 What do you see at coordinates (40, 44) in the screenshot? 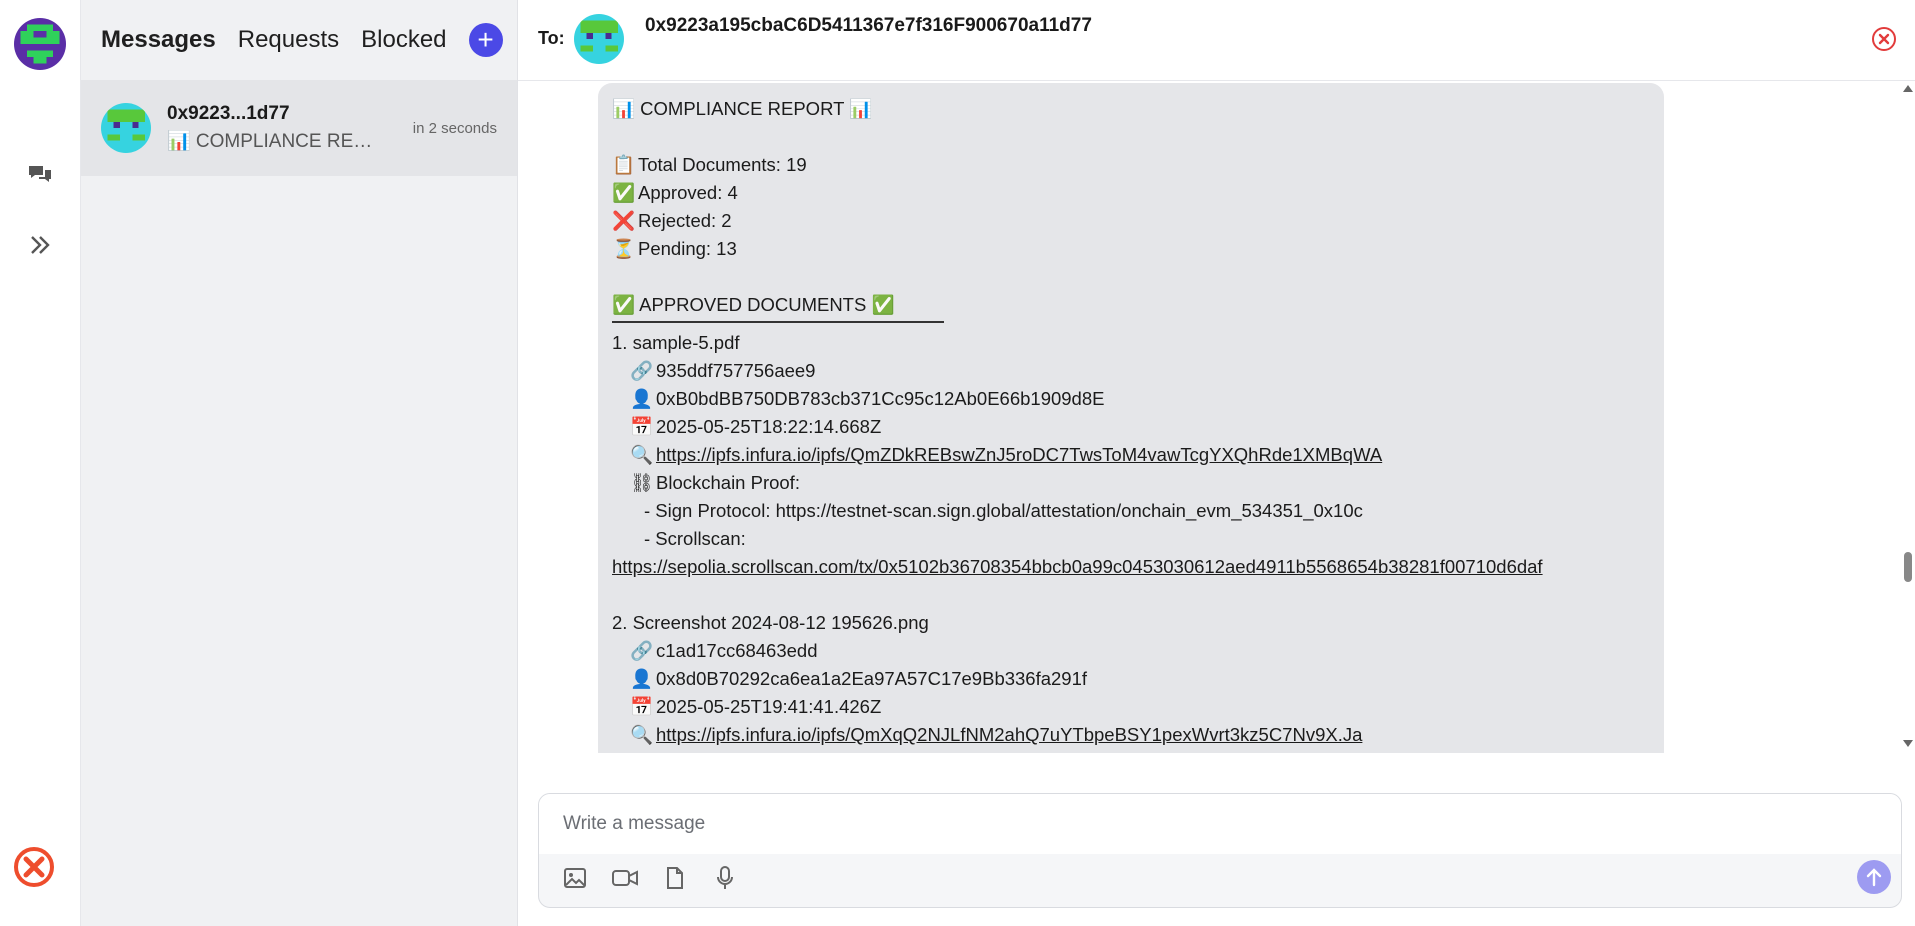
I see `user-avatar` at bounding box center [40, 44].